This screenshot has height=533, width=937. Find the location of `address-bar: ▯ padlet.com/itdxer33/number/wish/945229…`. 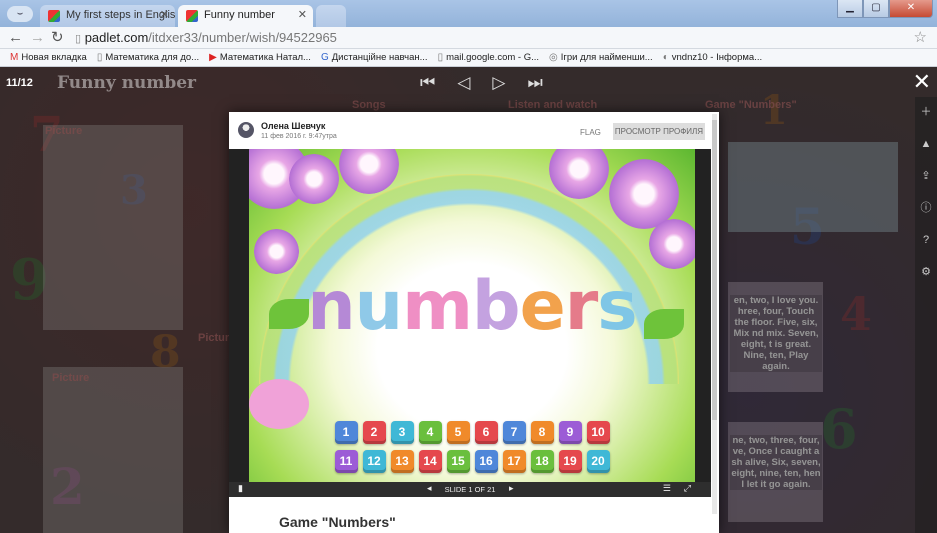

address-bar: ▯ padlet.com/itdxer33/number/wish/945229… is located at coordinates (206, 38).